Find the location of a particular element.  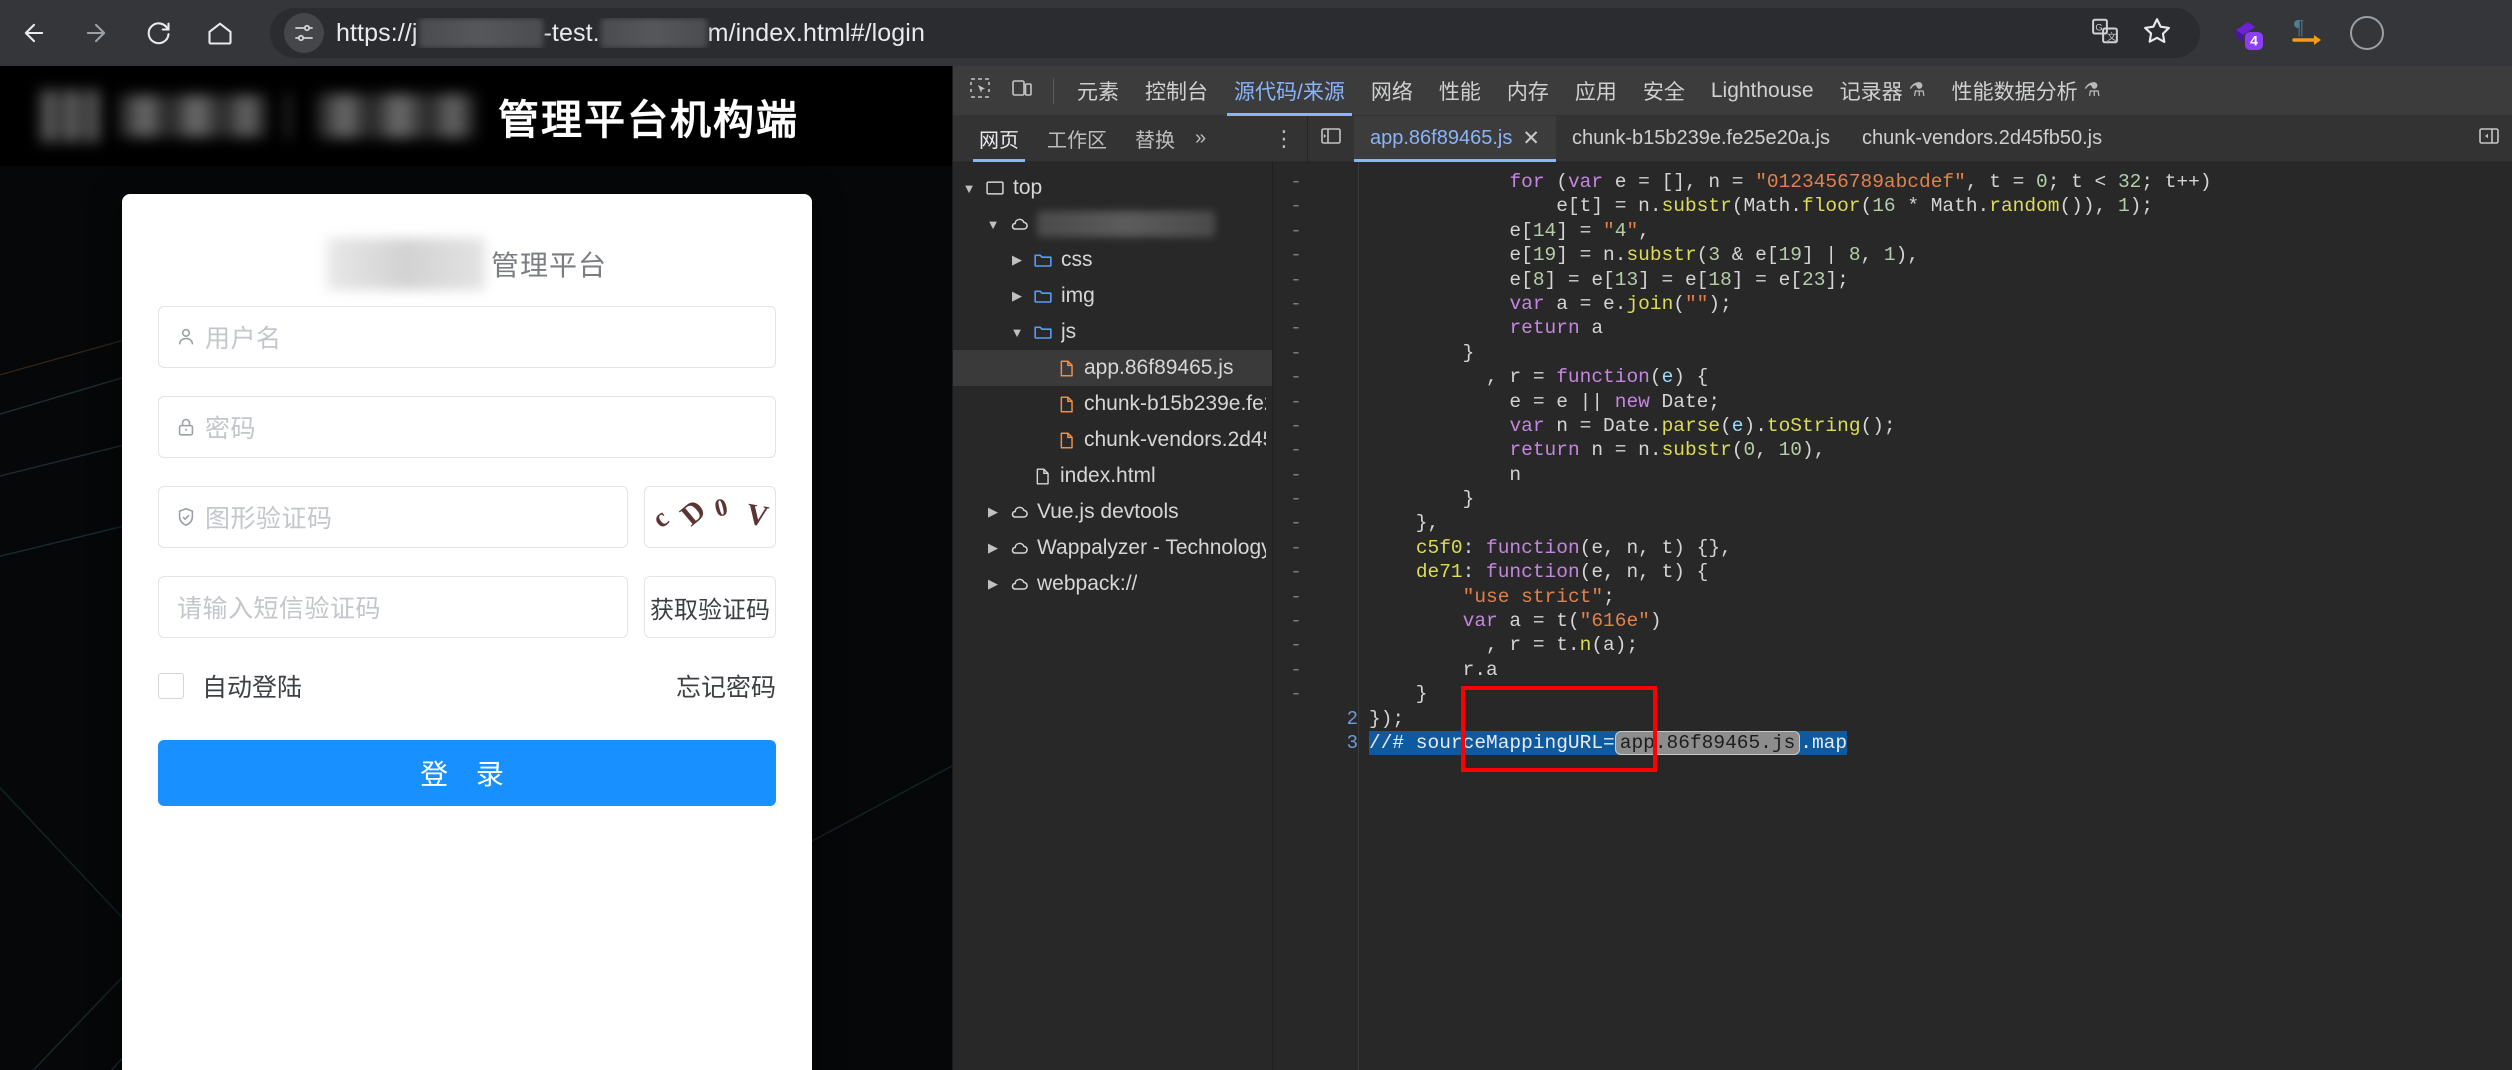

tree-label: webpack:// is located at coordinates (1087, 583).